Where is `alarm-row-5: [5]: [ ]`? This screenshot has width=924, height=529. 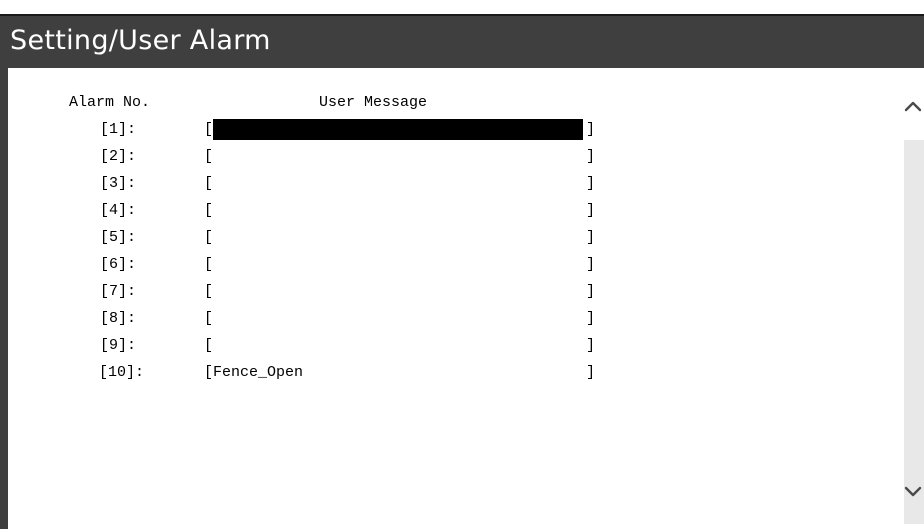
alarm-row-5: [5]: [ ] is located at coordinates (441, 241).